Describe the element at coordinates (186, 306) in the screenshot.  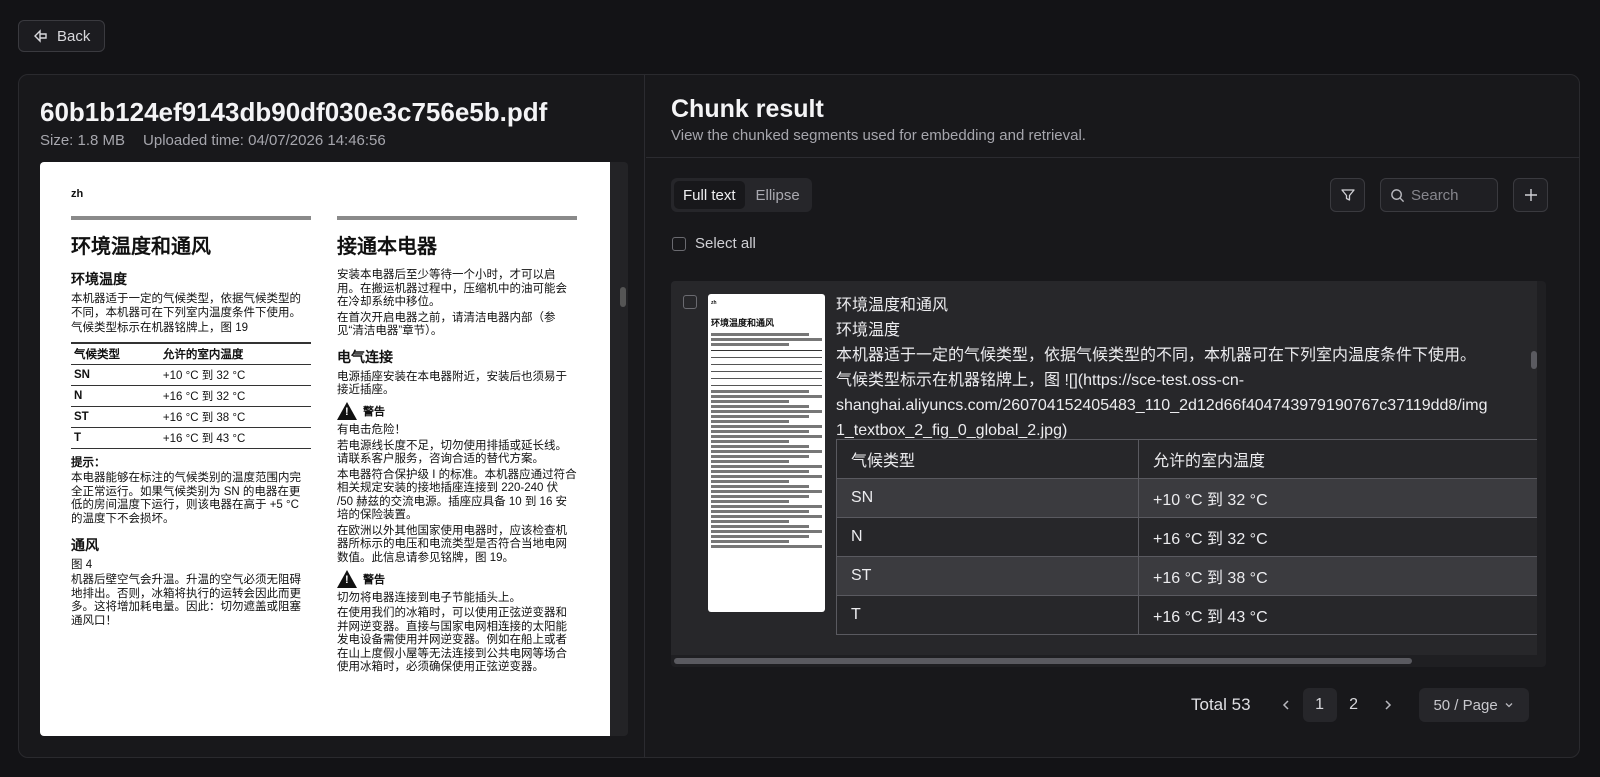
I see `pdf-paragraph: 本机器适于一定的气候类型，依据气候类型的不同，本机器可在下列室内温度条件下使用。` at that location.